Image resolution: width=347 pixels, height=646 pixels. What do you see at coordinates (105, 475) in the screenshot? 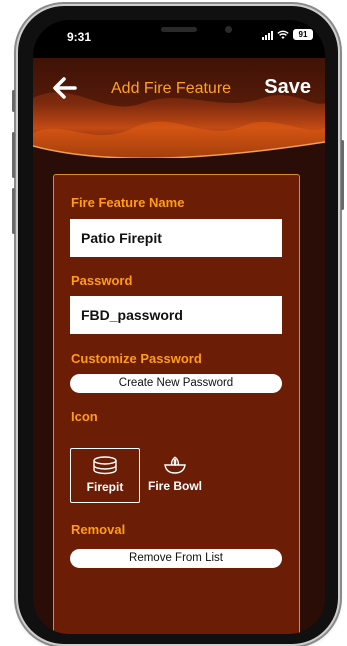
I see `icon-option-firepit: Firepit` at bounding box center [105, 475].